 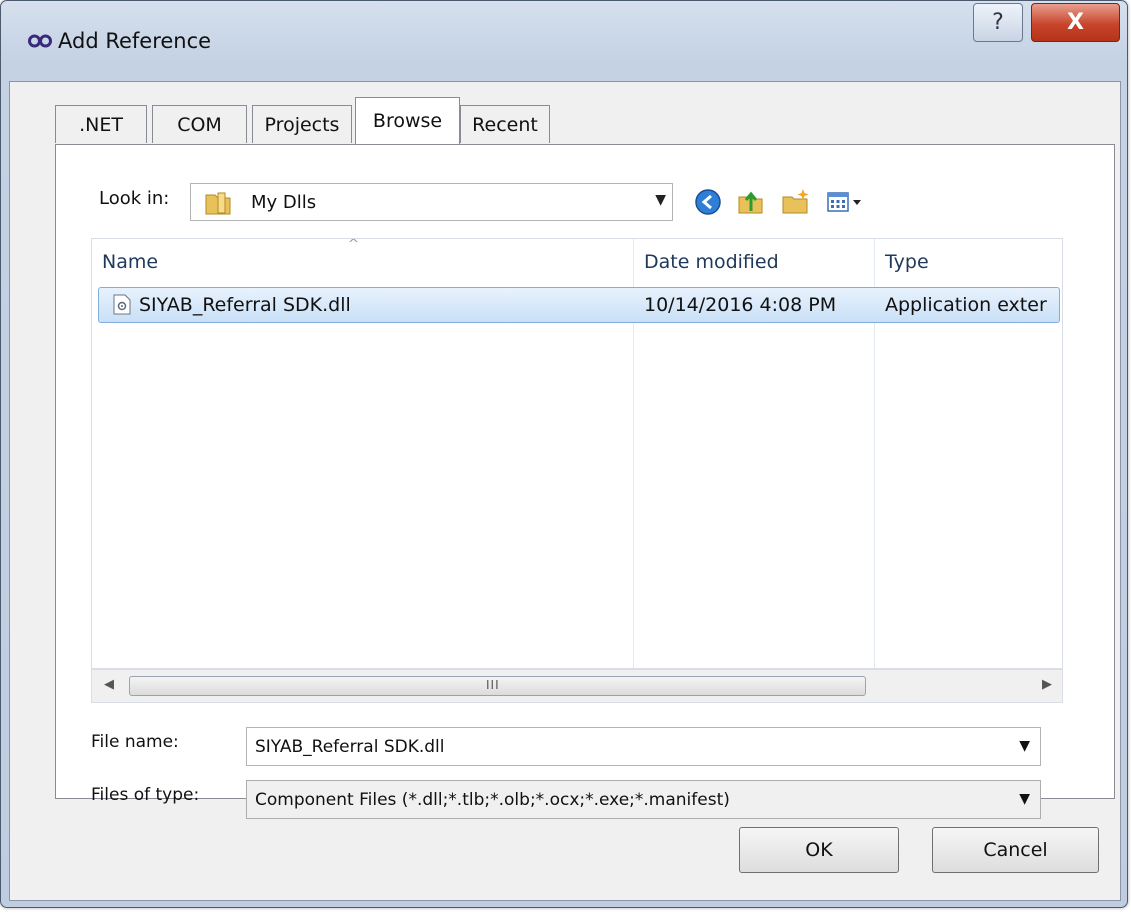 I want to click on dll-file-icon, so click(x=122, y=304).